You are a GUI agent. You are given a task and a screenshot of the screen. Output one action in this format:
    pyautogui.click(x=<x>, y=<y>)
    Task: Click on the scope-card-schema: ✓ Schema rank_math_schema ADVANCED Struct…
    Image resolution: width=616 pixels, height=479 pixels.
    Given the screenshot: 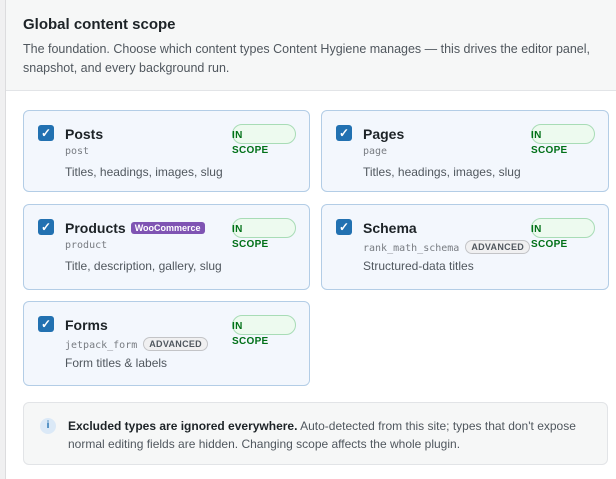 What is the action you would take?
    pyautogui.click(x=465, y=247)
    